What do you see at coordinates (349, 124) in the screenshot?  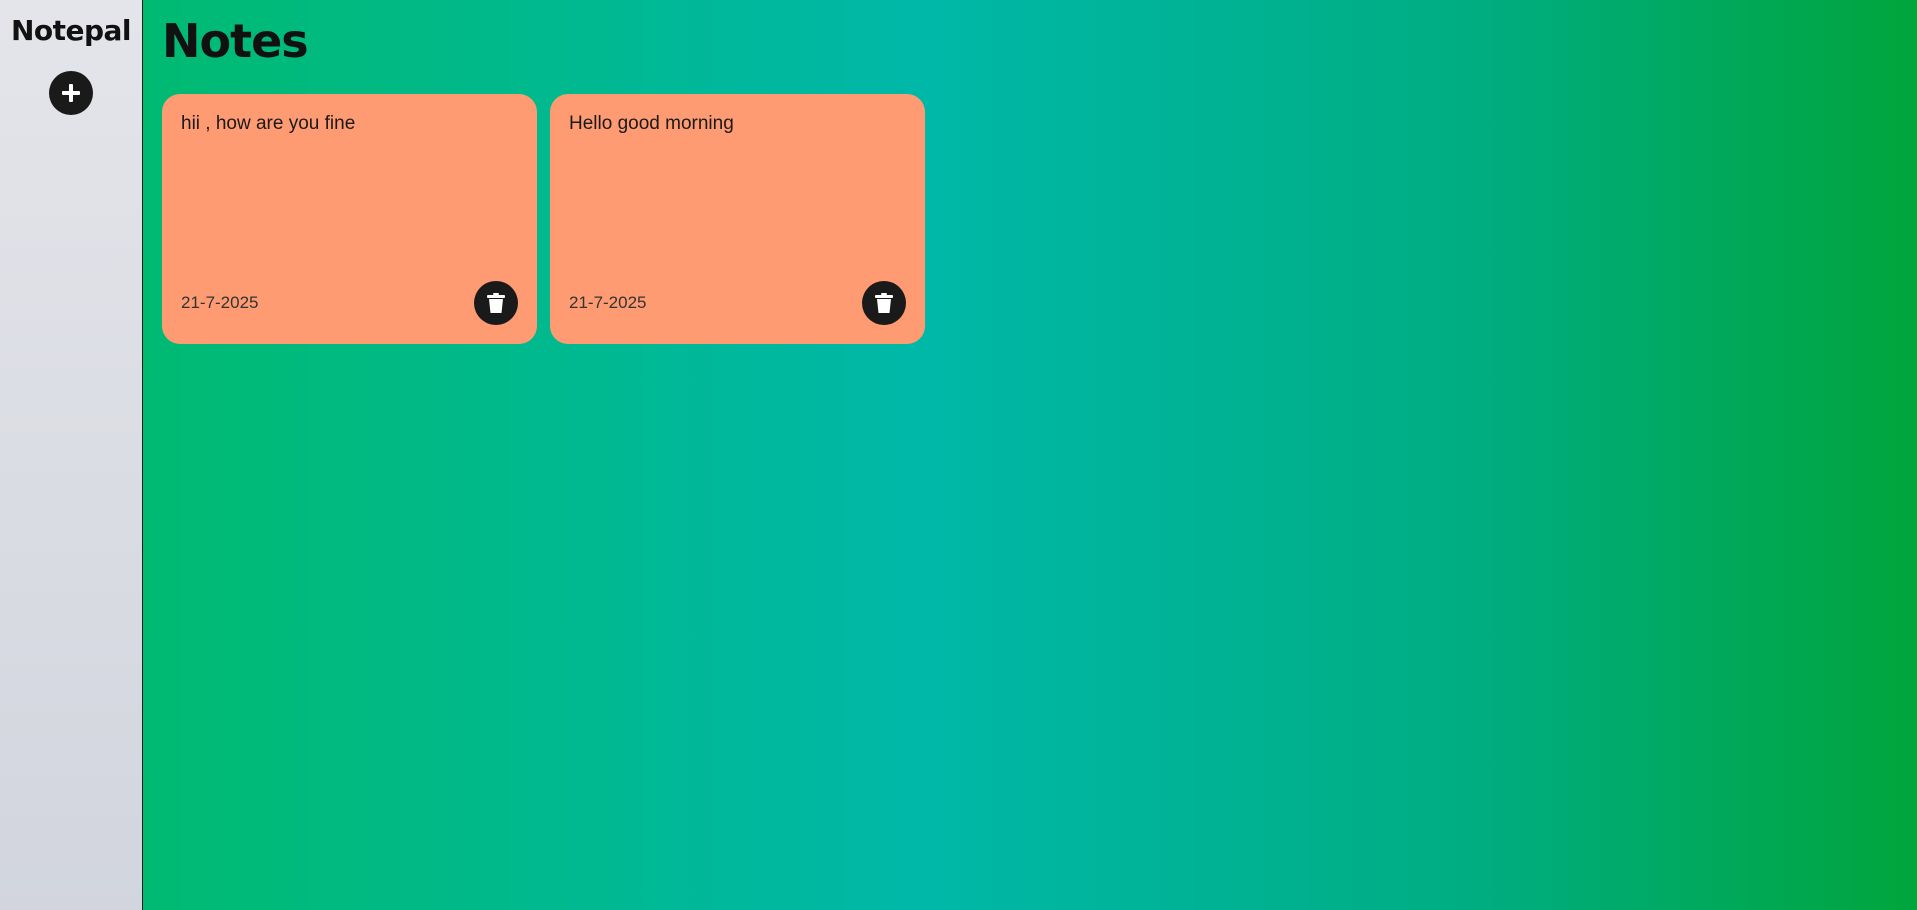 I see `note-text: hii , how are you fine` at bounding box center [349, 124].